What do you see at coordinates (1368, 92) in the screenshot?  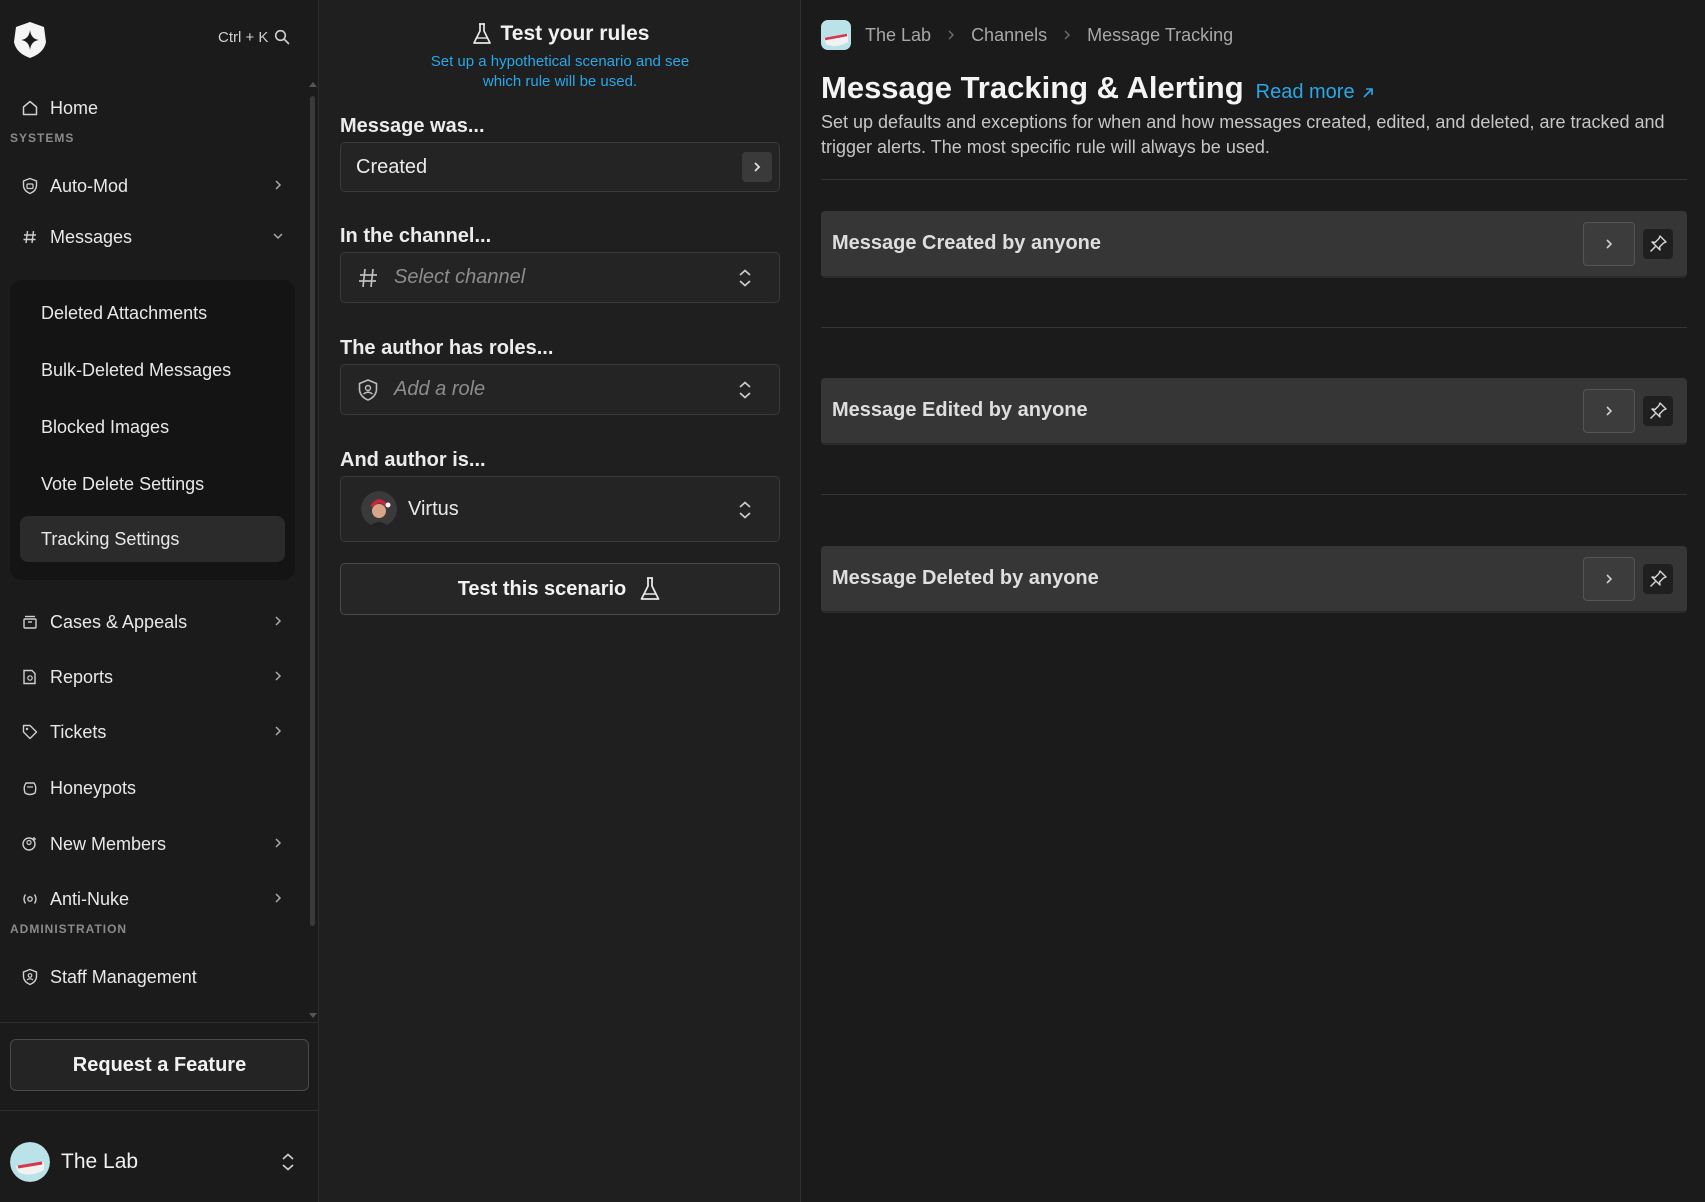 I see `external-link-icon` at bounding box center [1368, 92].